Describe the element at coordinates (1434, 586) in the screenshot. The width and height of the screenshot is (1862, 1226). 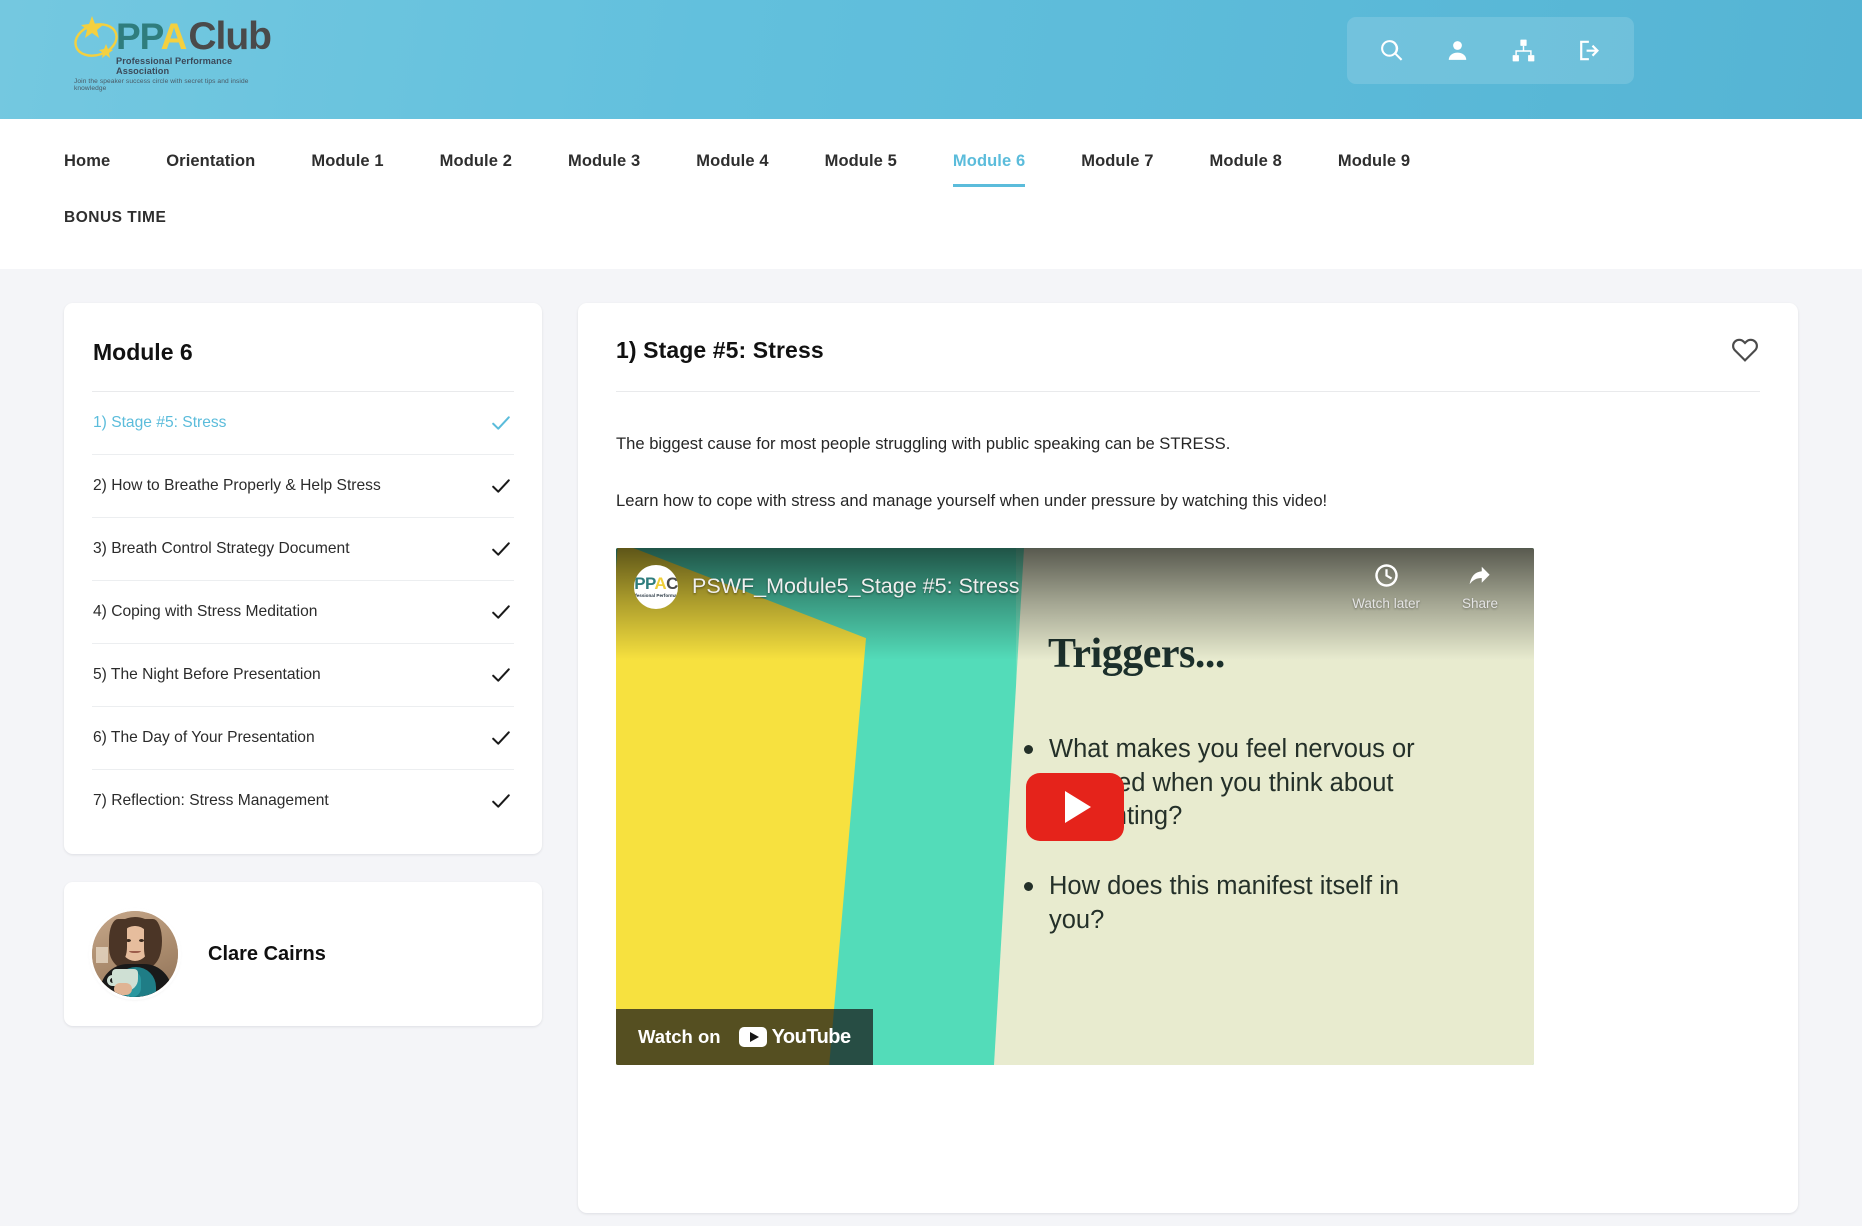
I see `video-actions: Watch later Share` at that location.